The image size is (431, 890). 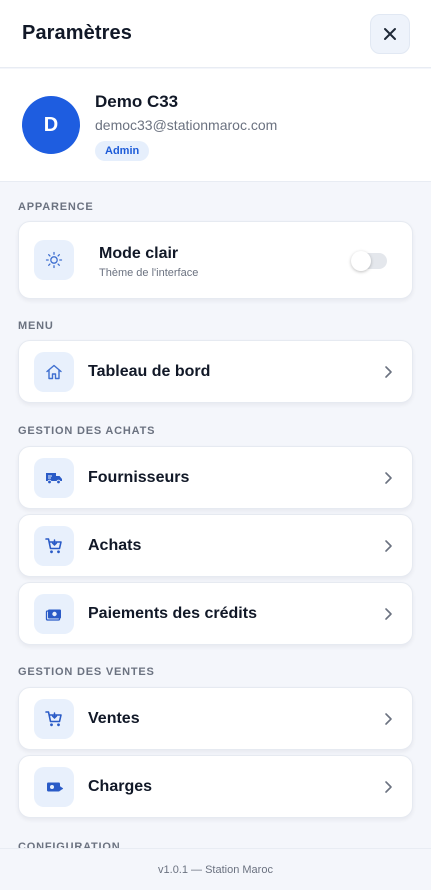 I want to click on role-badge: Admin, so click(x=122, y=151).